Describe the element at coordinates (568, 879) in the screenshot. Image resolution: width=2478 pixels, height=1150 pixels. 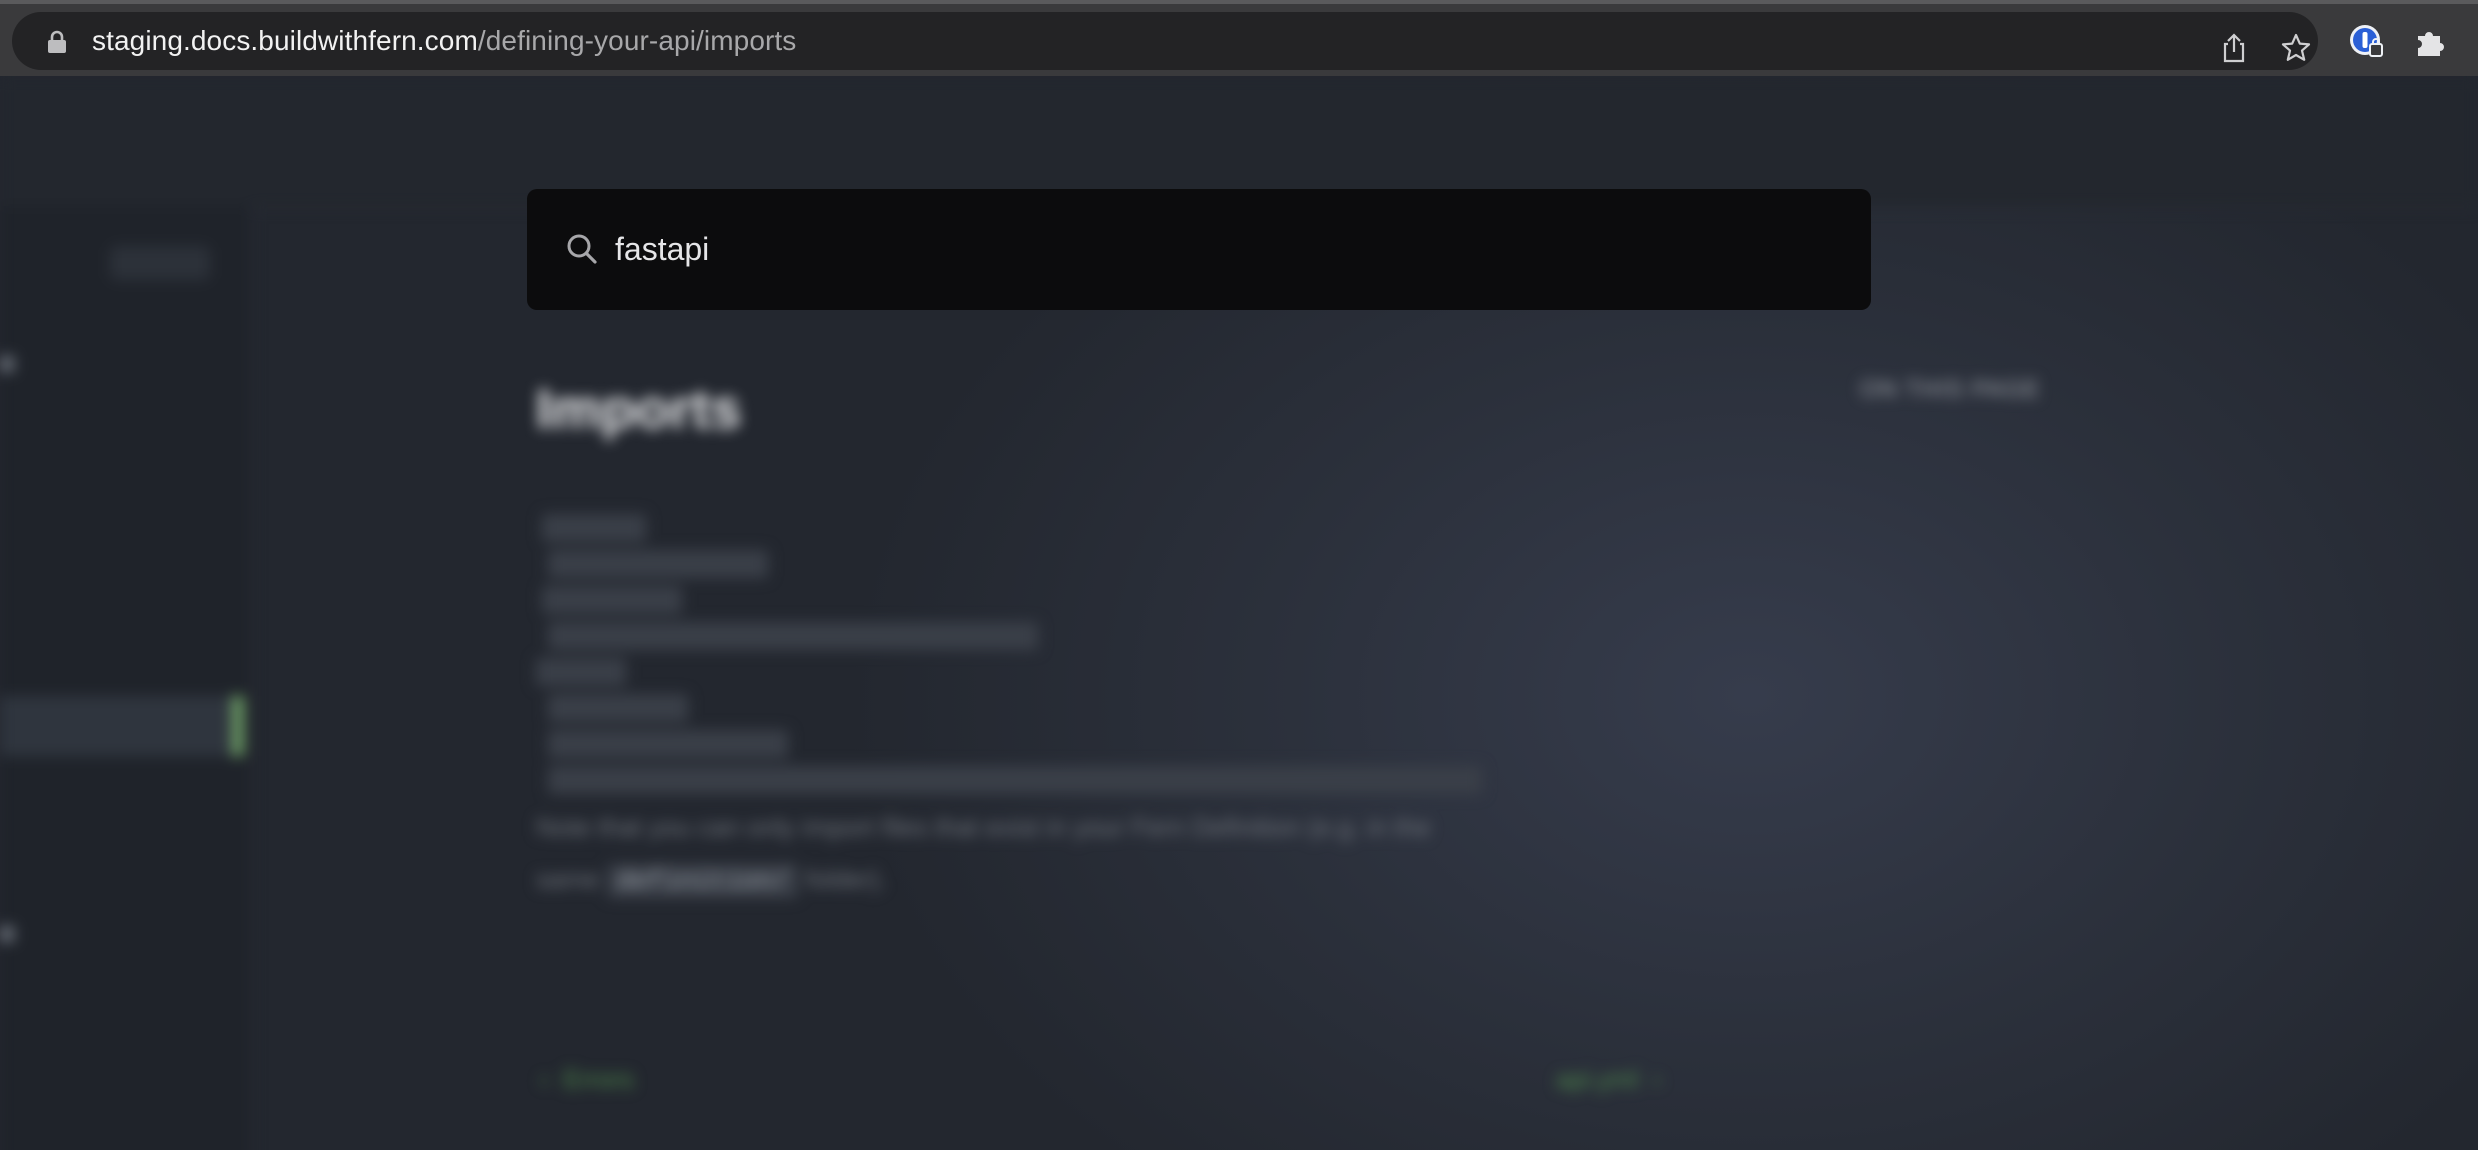
I see `prose-word: same` at that location.